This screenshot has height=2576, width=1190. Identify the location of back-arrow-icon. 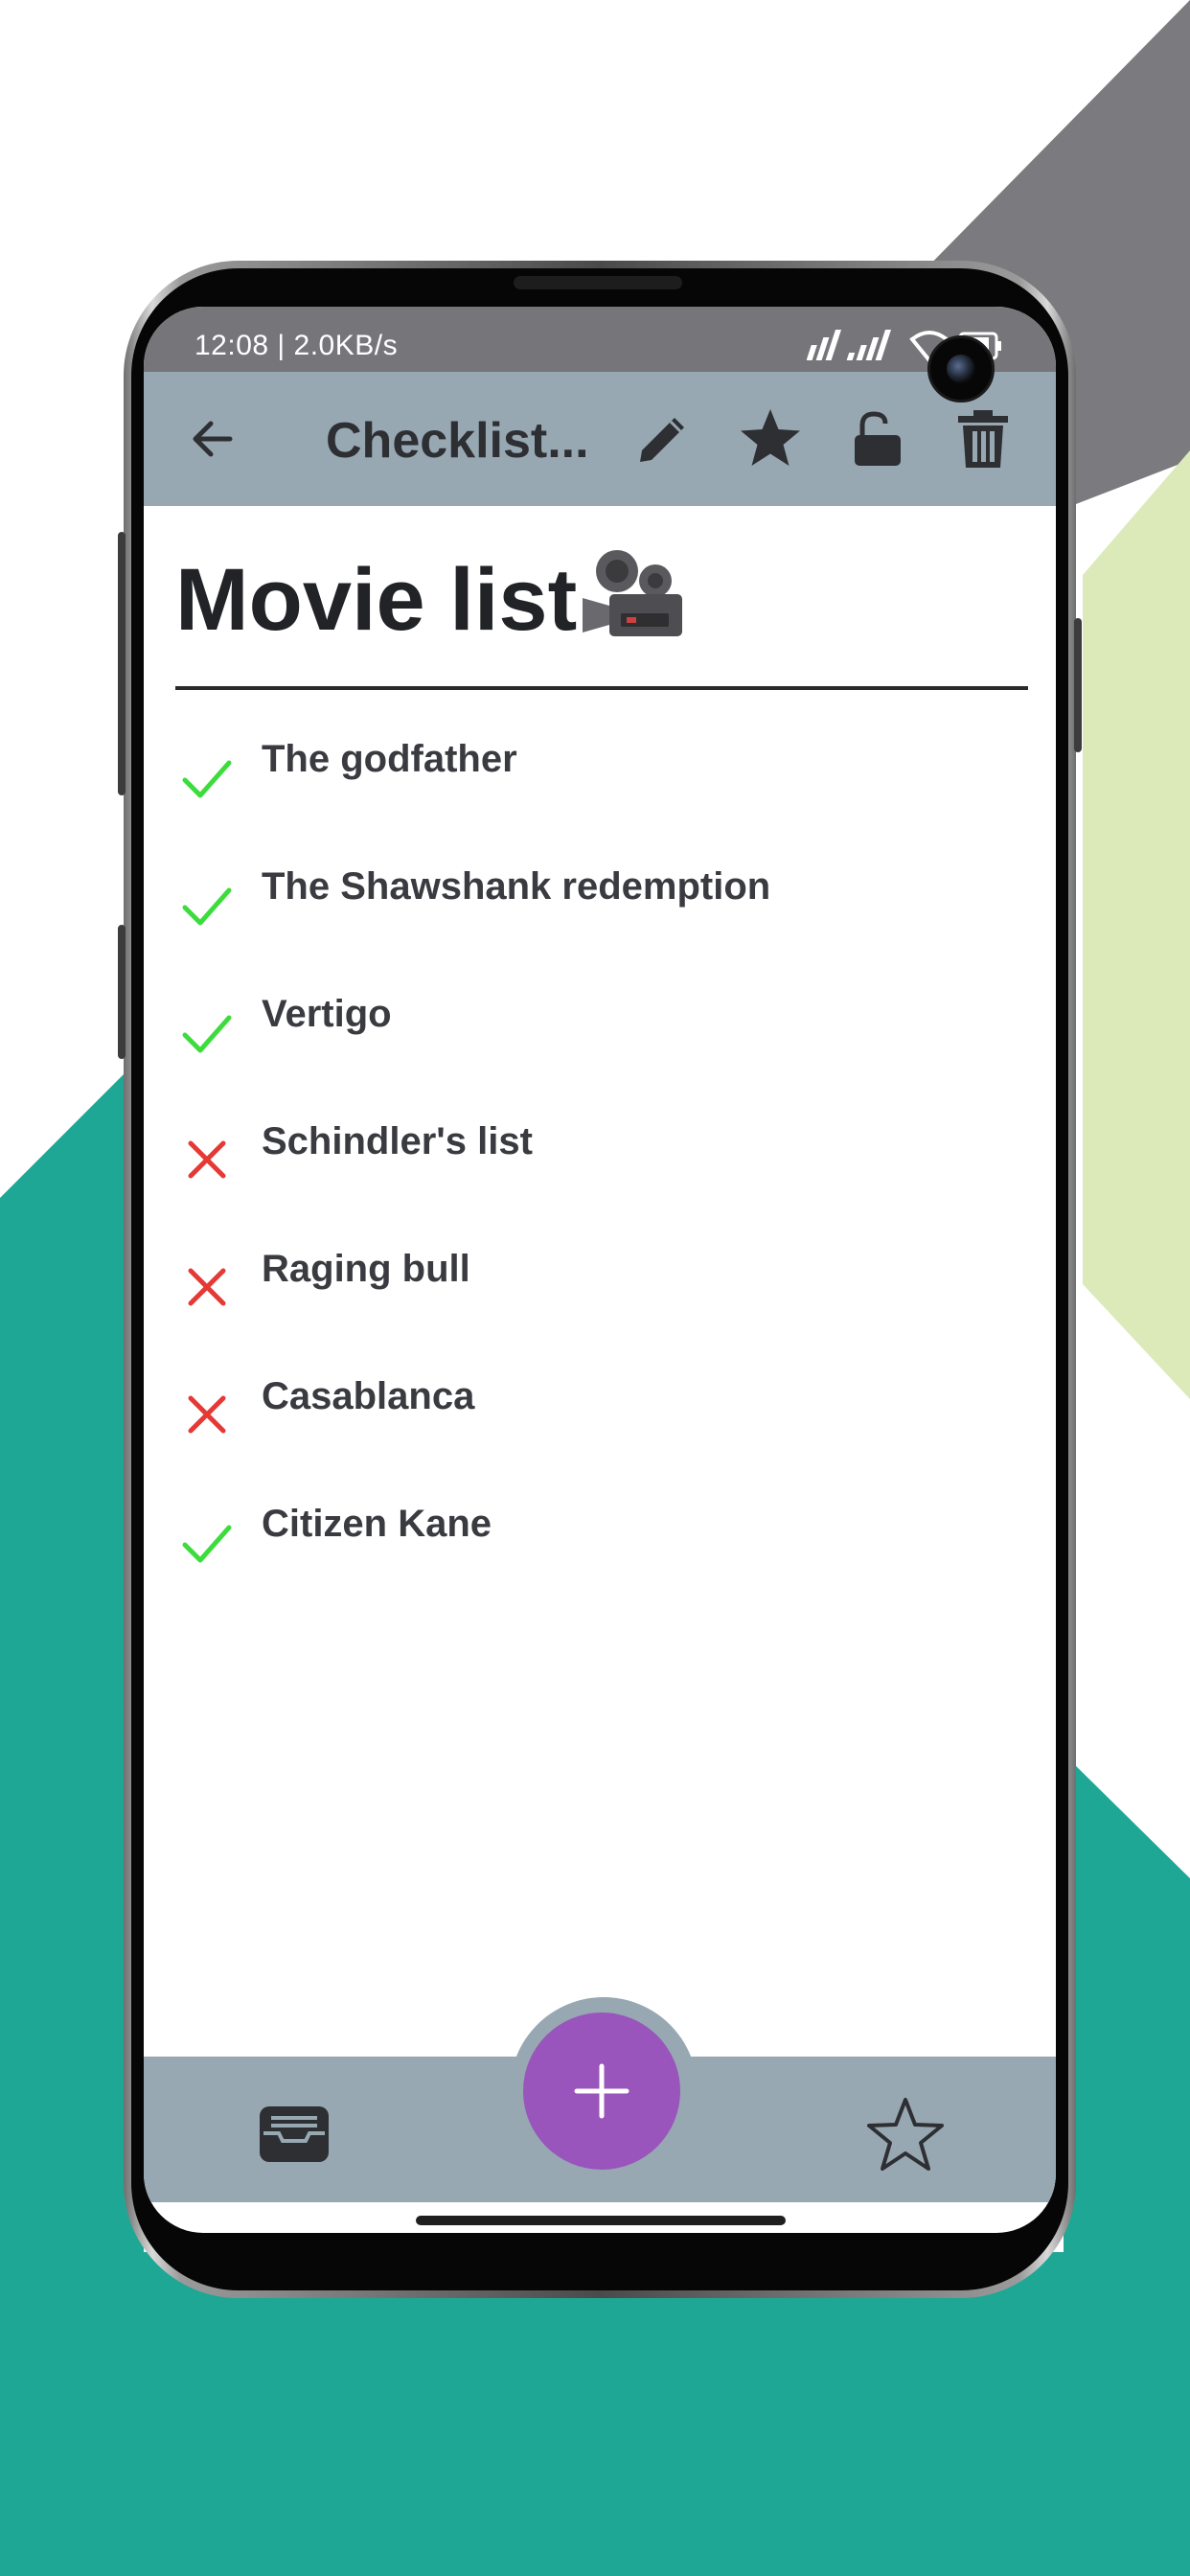
(213, 439).